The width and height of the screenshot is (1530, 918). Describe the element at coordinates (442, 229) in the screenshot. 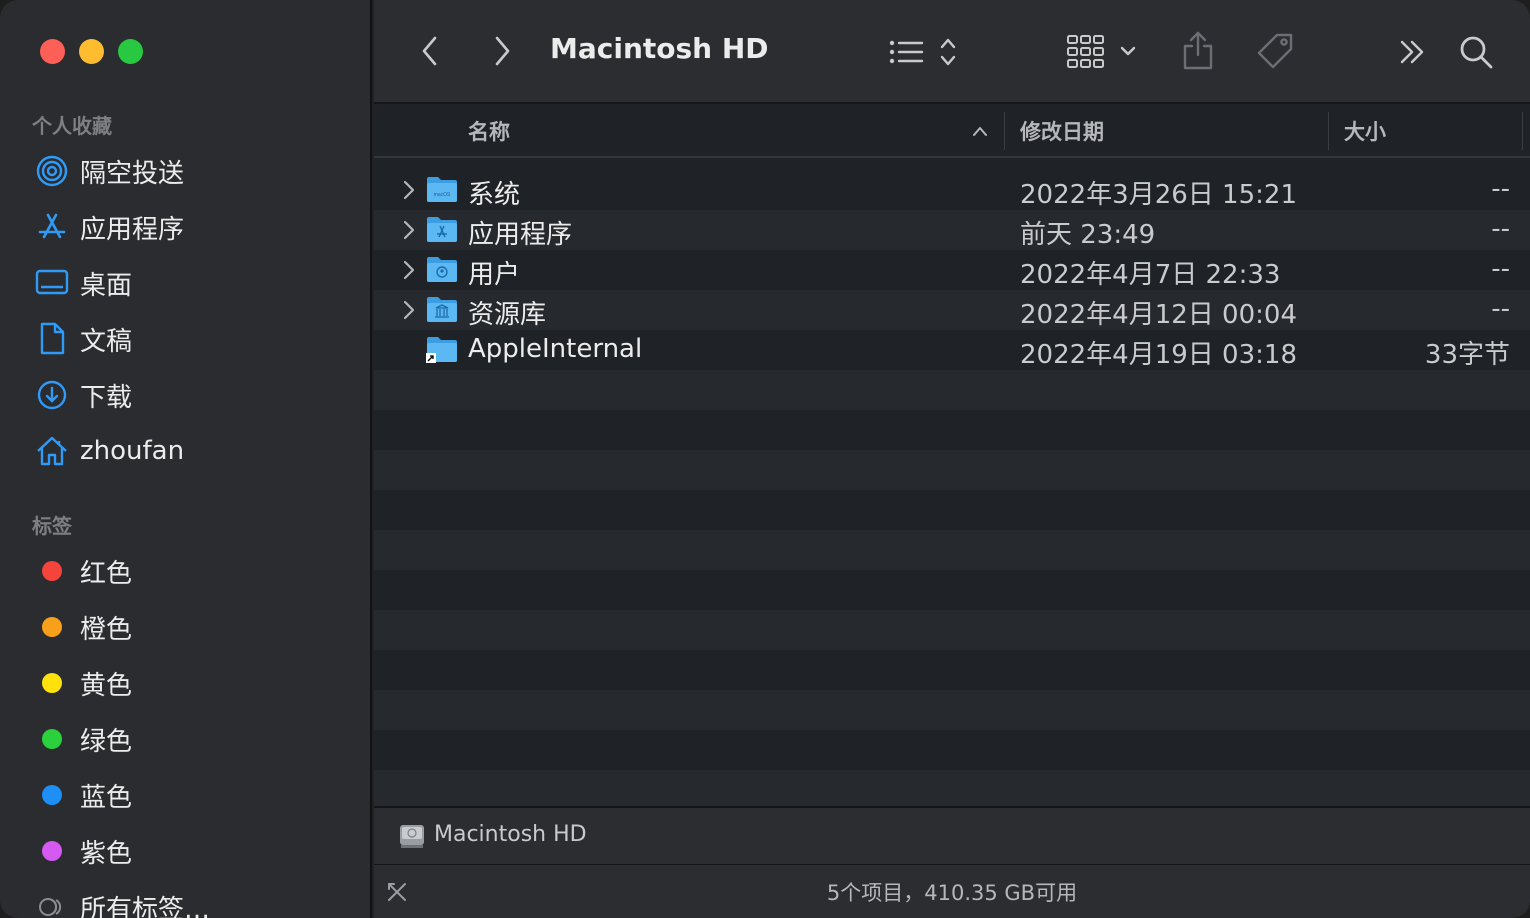

I see `applications-folder-icon` at that location.